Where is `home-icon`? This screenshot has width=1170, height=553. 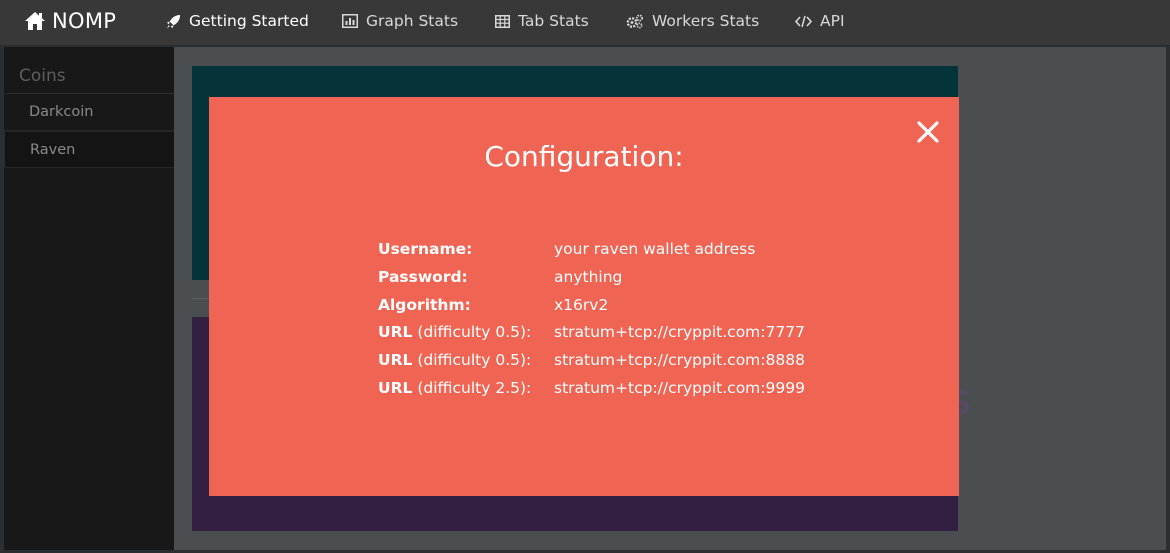 home-icon is located at coordinates (35, 21).